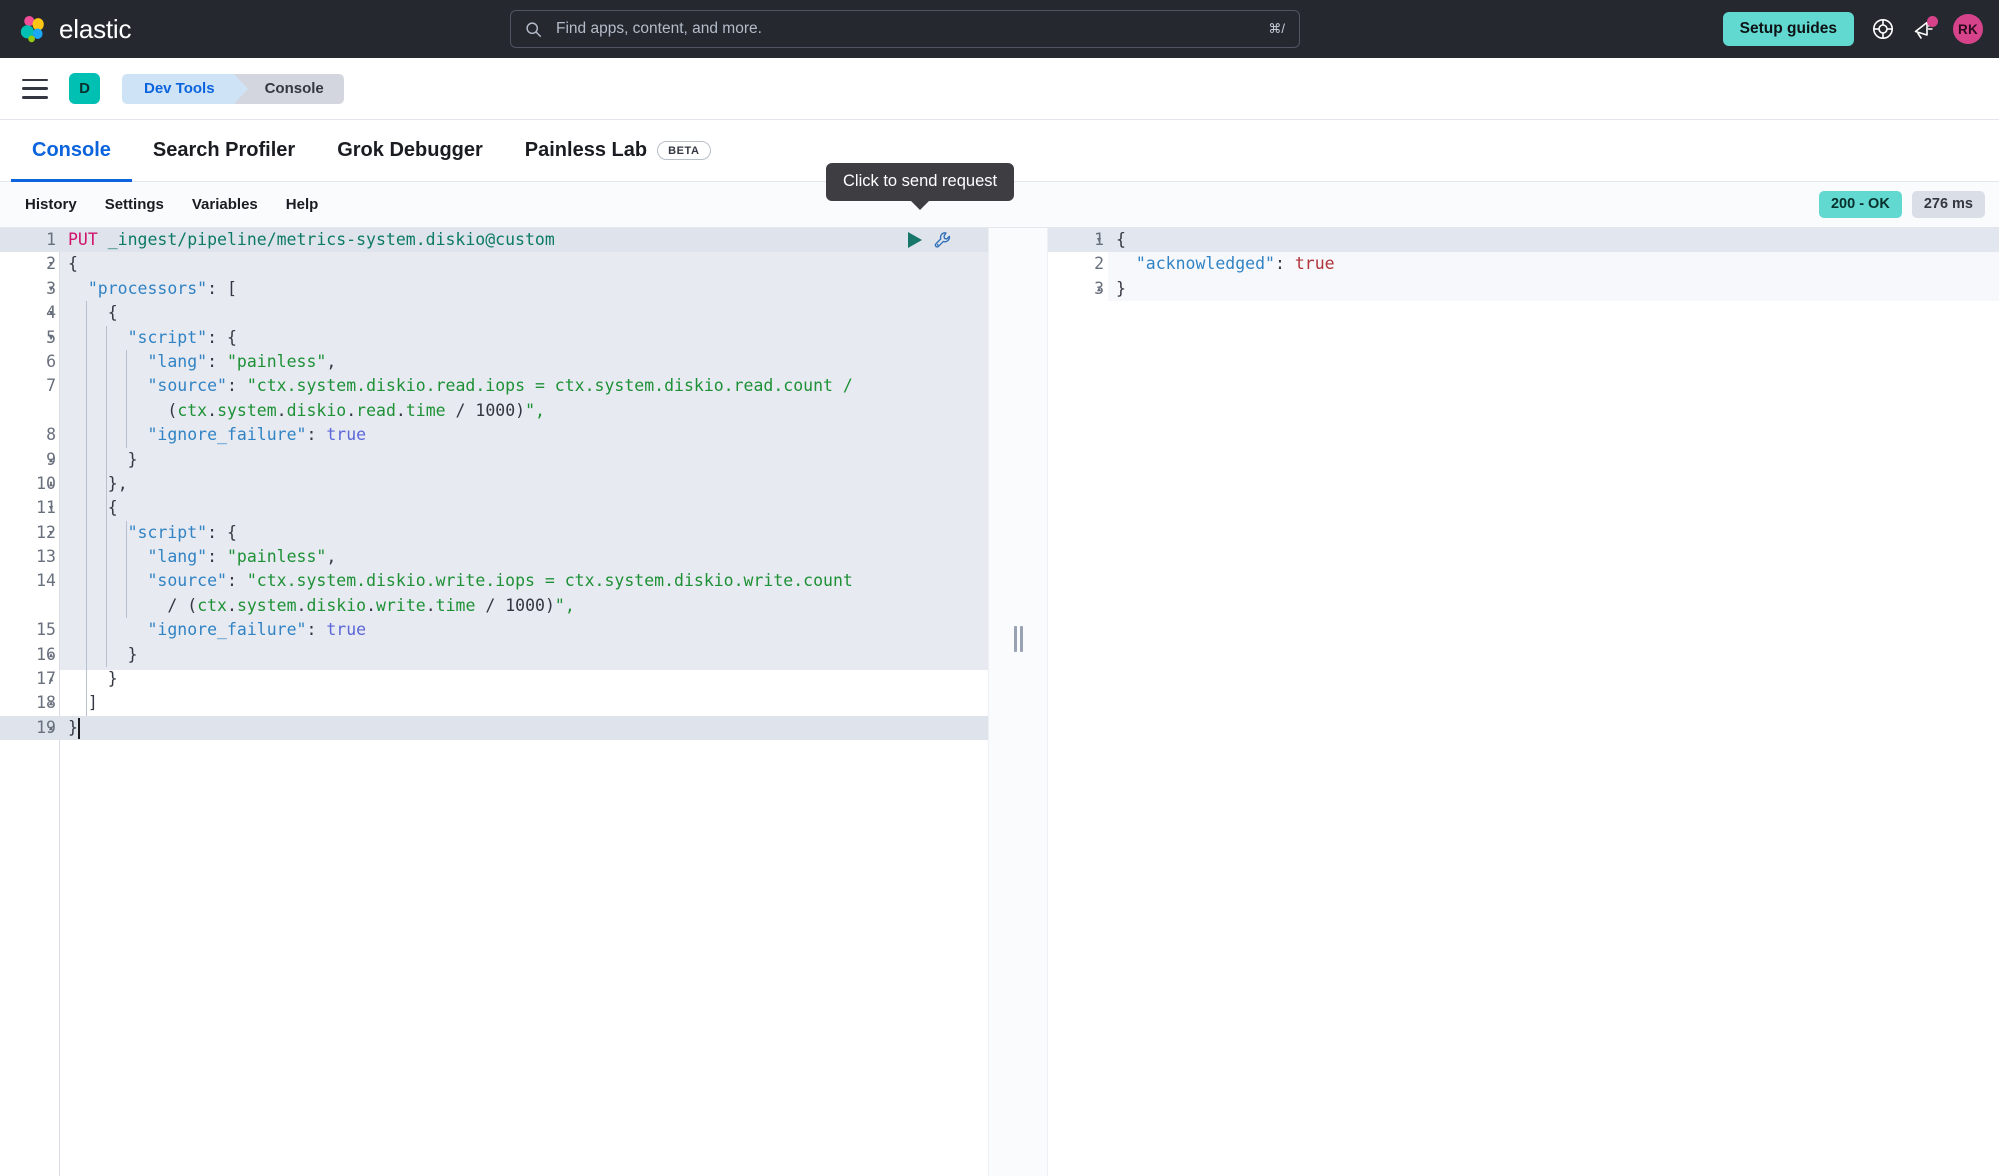 This screenshot has height=1176, width=1999. Describe the element at coordinates (1932, 21) in the screenshot. I see `notification-badge-dot` at that location.